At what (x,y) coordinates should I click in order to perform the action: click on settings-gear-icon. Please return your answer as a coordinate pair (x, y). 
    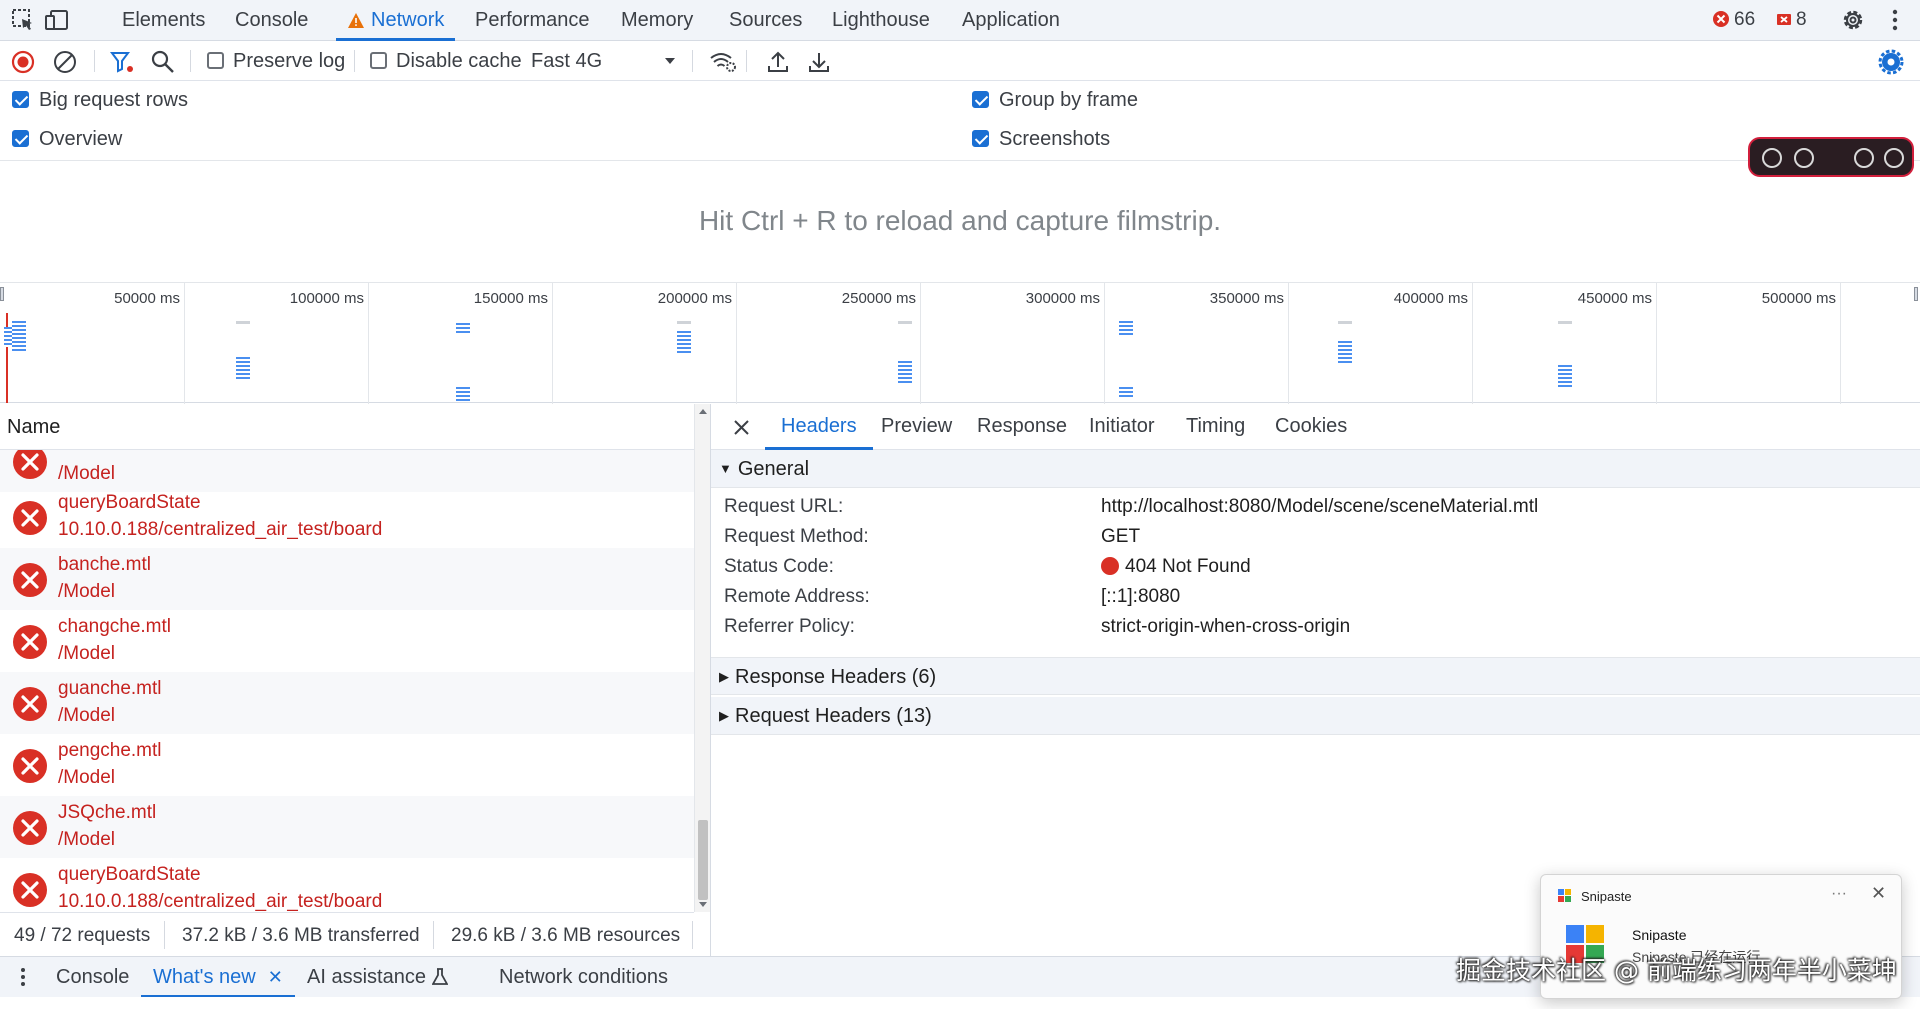
    Looking at the image, I should click on (1853, 20).